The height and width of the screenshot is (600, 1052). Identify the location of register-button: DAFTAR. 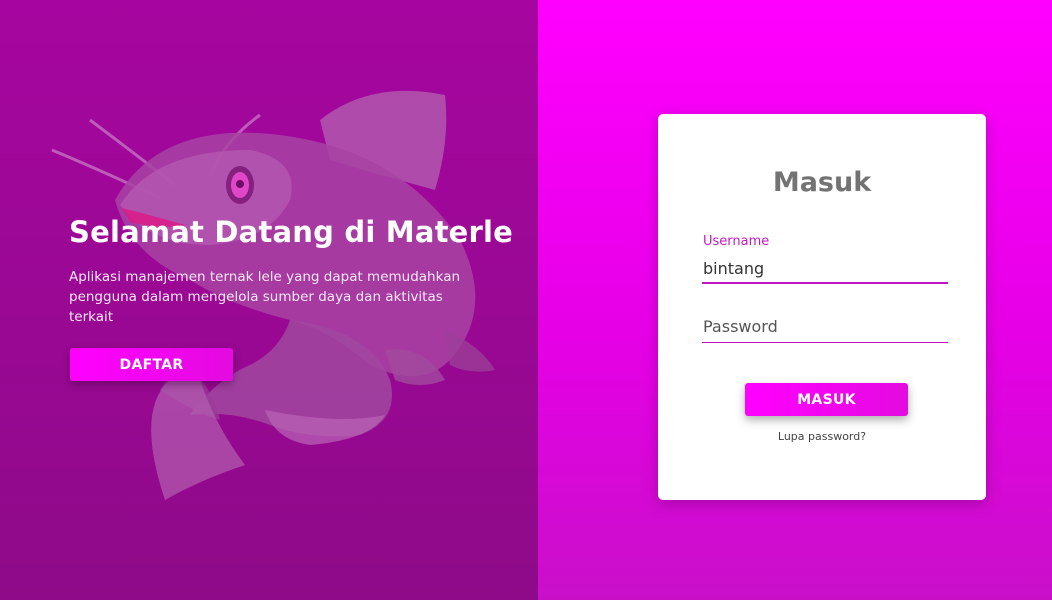
(151, 364).